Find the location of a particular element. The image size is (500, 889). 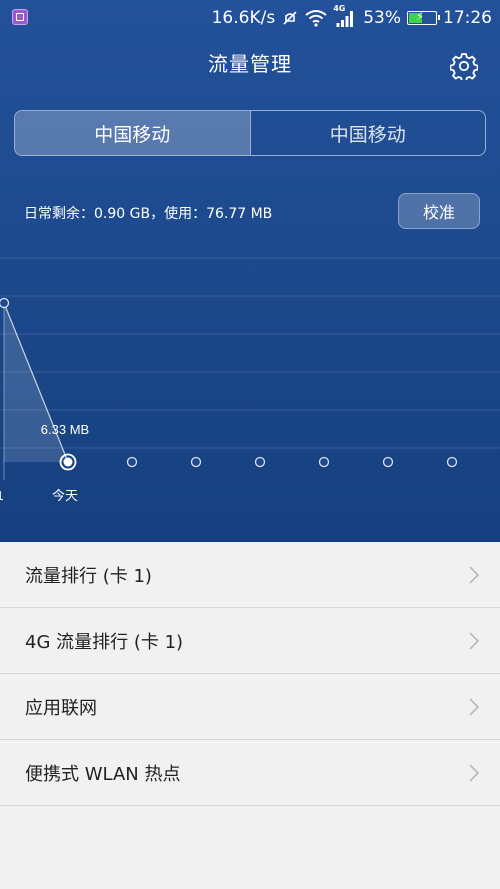

menu-item-app-networking: 应用联网 is located at coordinates (250, 707).